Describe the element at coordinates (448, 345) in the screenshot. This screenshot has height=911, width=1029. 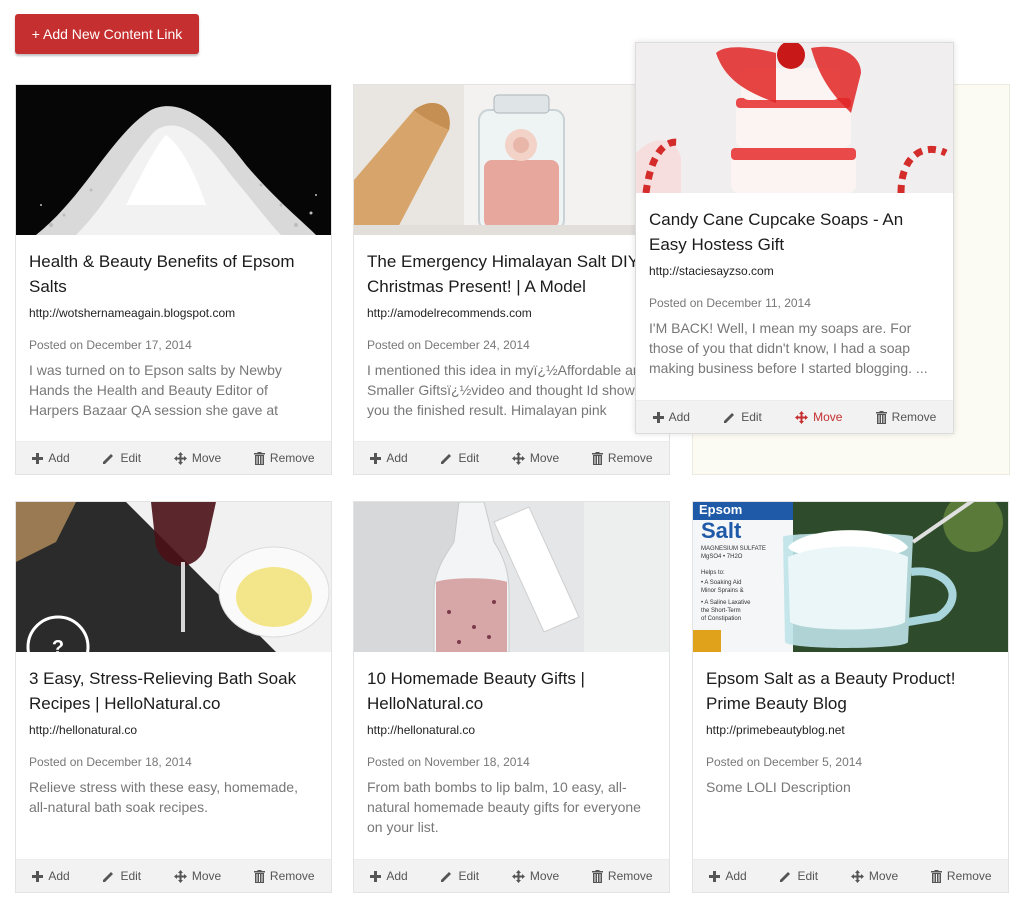
I see `card-date: Posted on December 24, 2014` at that location.